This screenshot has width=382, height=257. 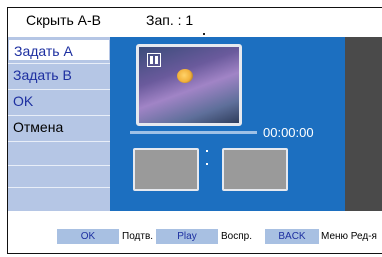 I want to click on play-hint: Воспр., so click(x=236, y=236).